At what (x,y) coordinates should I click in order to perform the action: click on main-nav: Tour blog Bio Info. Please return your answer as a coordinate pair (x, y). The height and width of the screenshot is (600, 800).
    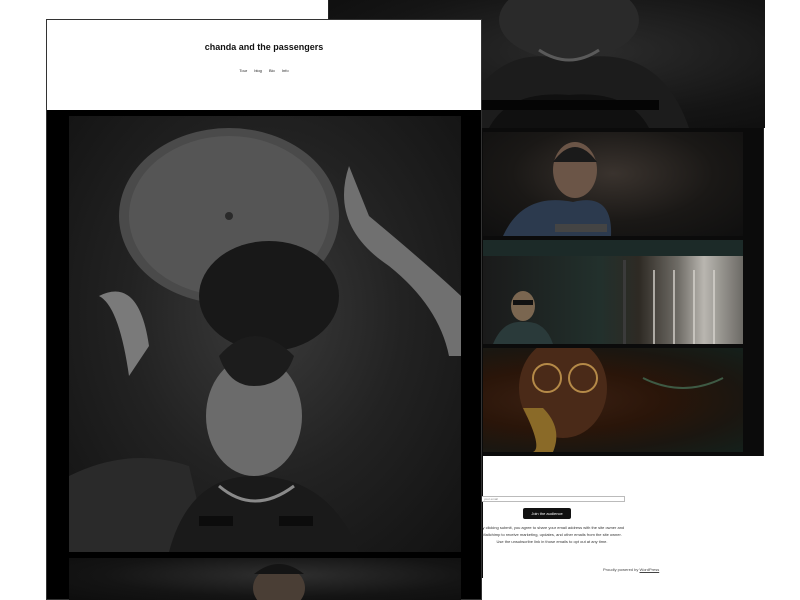
    Looking at the image, I should click on (264, 70).